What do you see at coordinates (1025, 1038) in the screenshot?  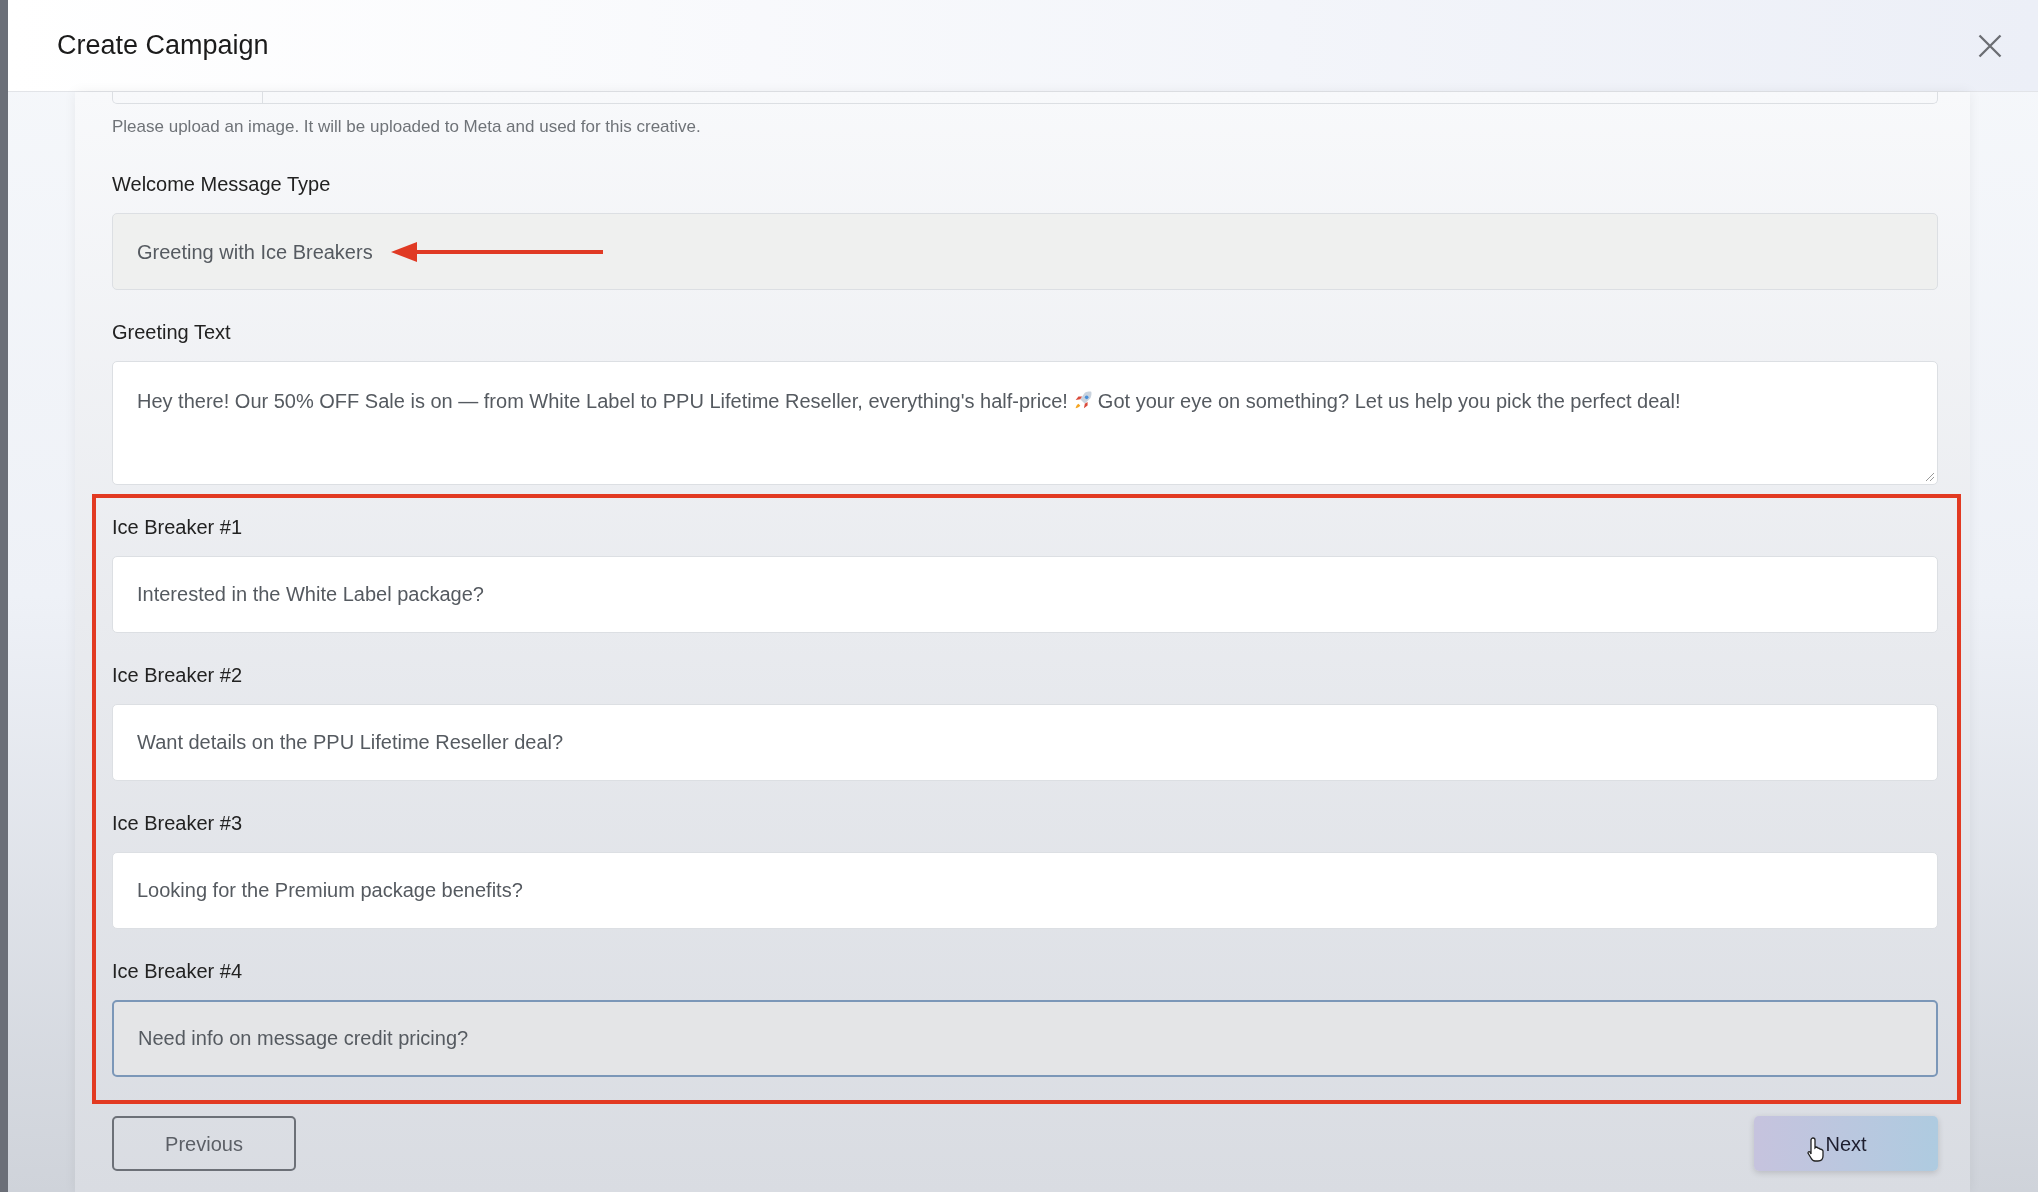 I see `input-field: Need info on message credit pricing?` at bounding box center [1025, 1038].